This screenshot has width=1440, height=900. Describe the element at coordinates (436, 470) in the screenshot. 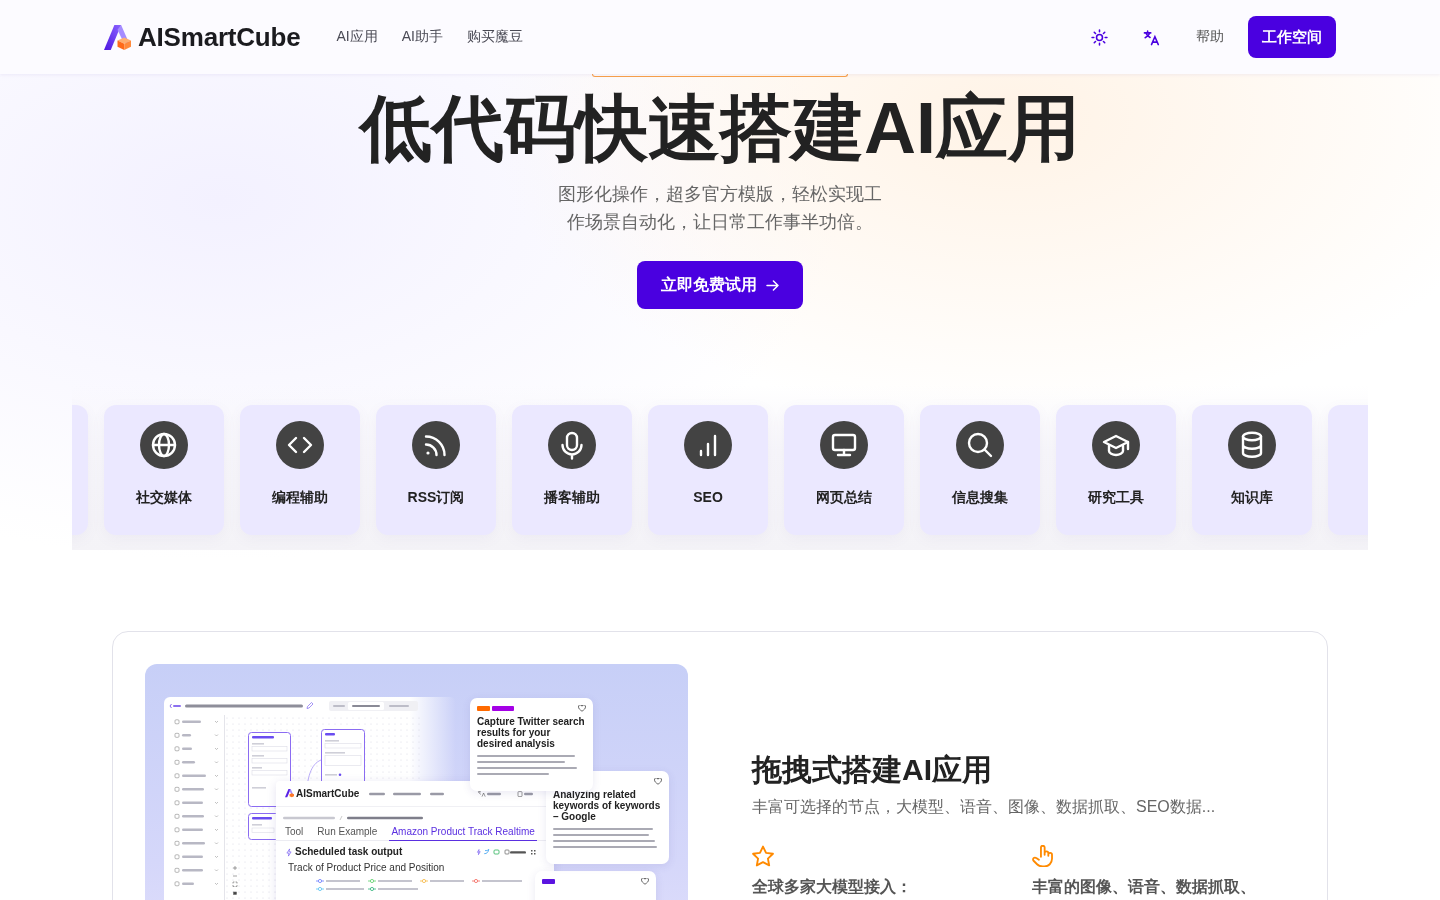

I see `category-card: RSS订阅` at that location.